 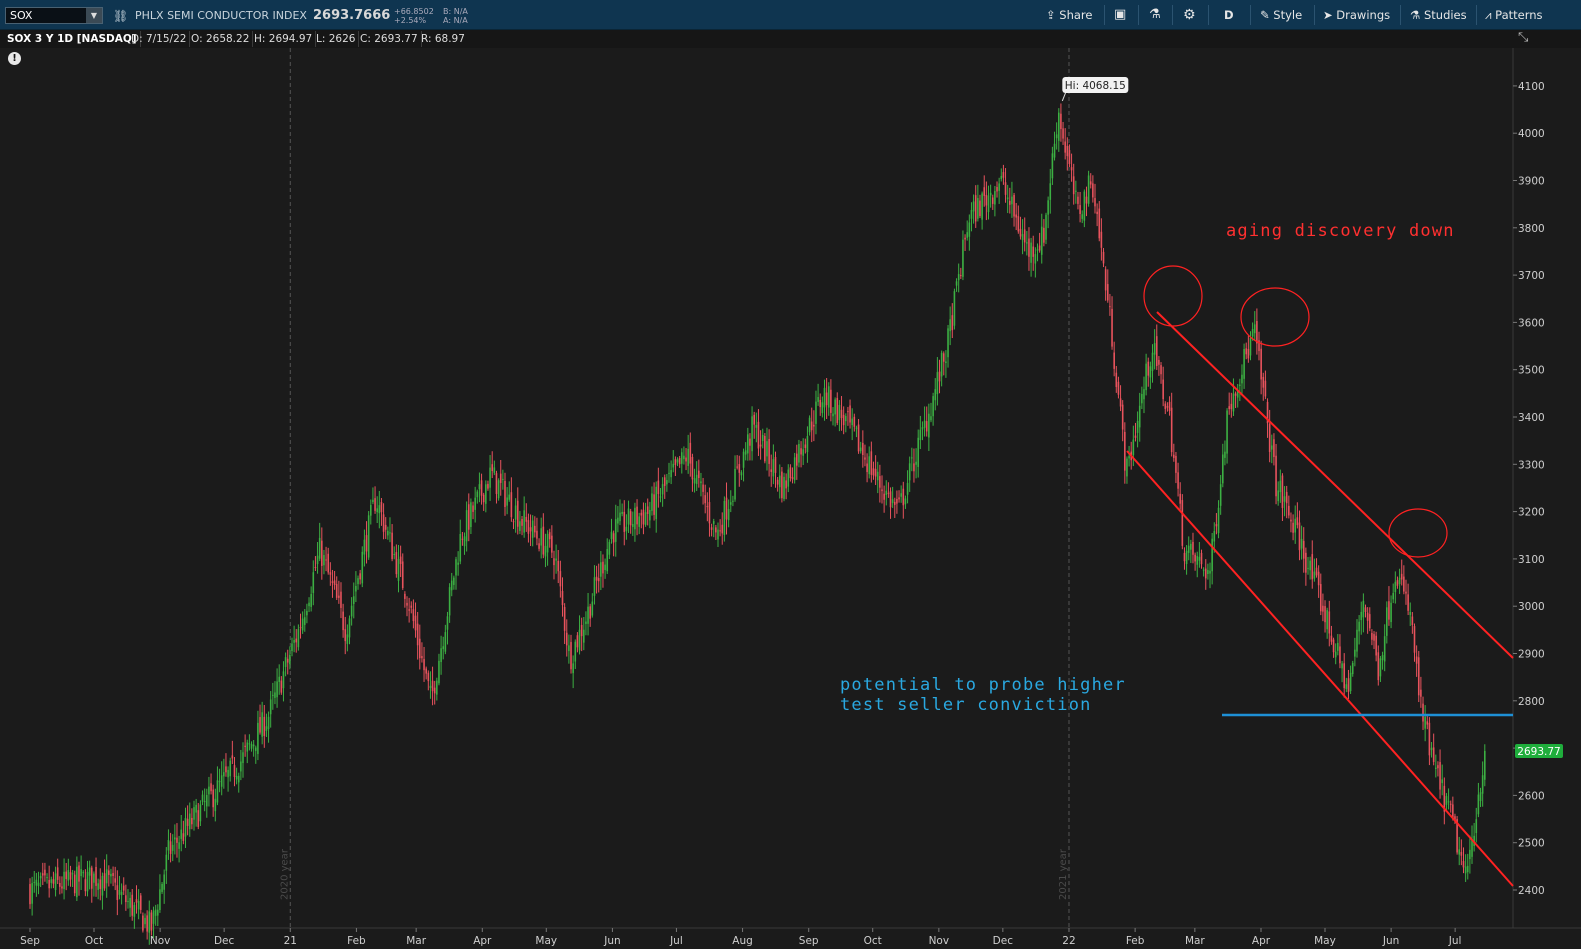 What do you see at coordinates (290, 941) in the screenshot?
I see `time-tick-label: 21` at bounding box center [290, 941].